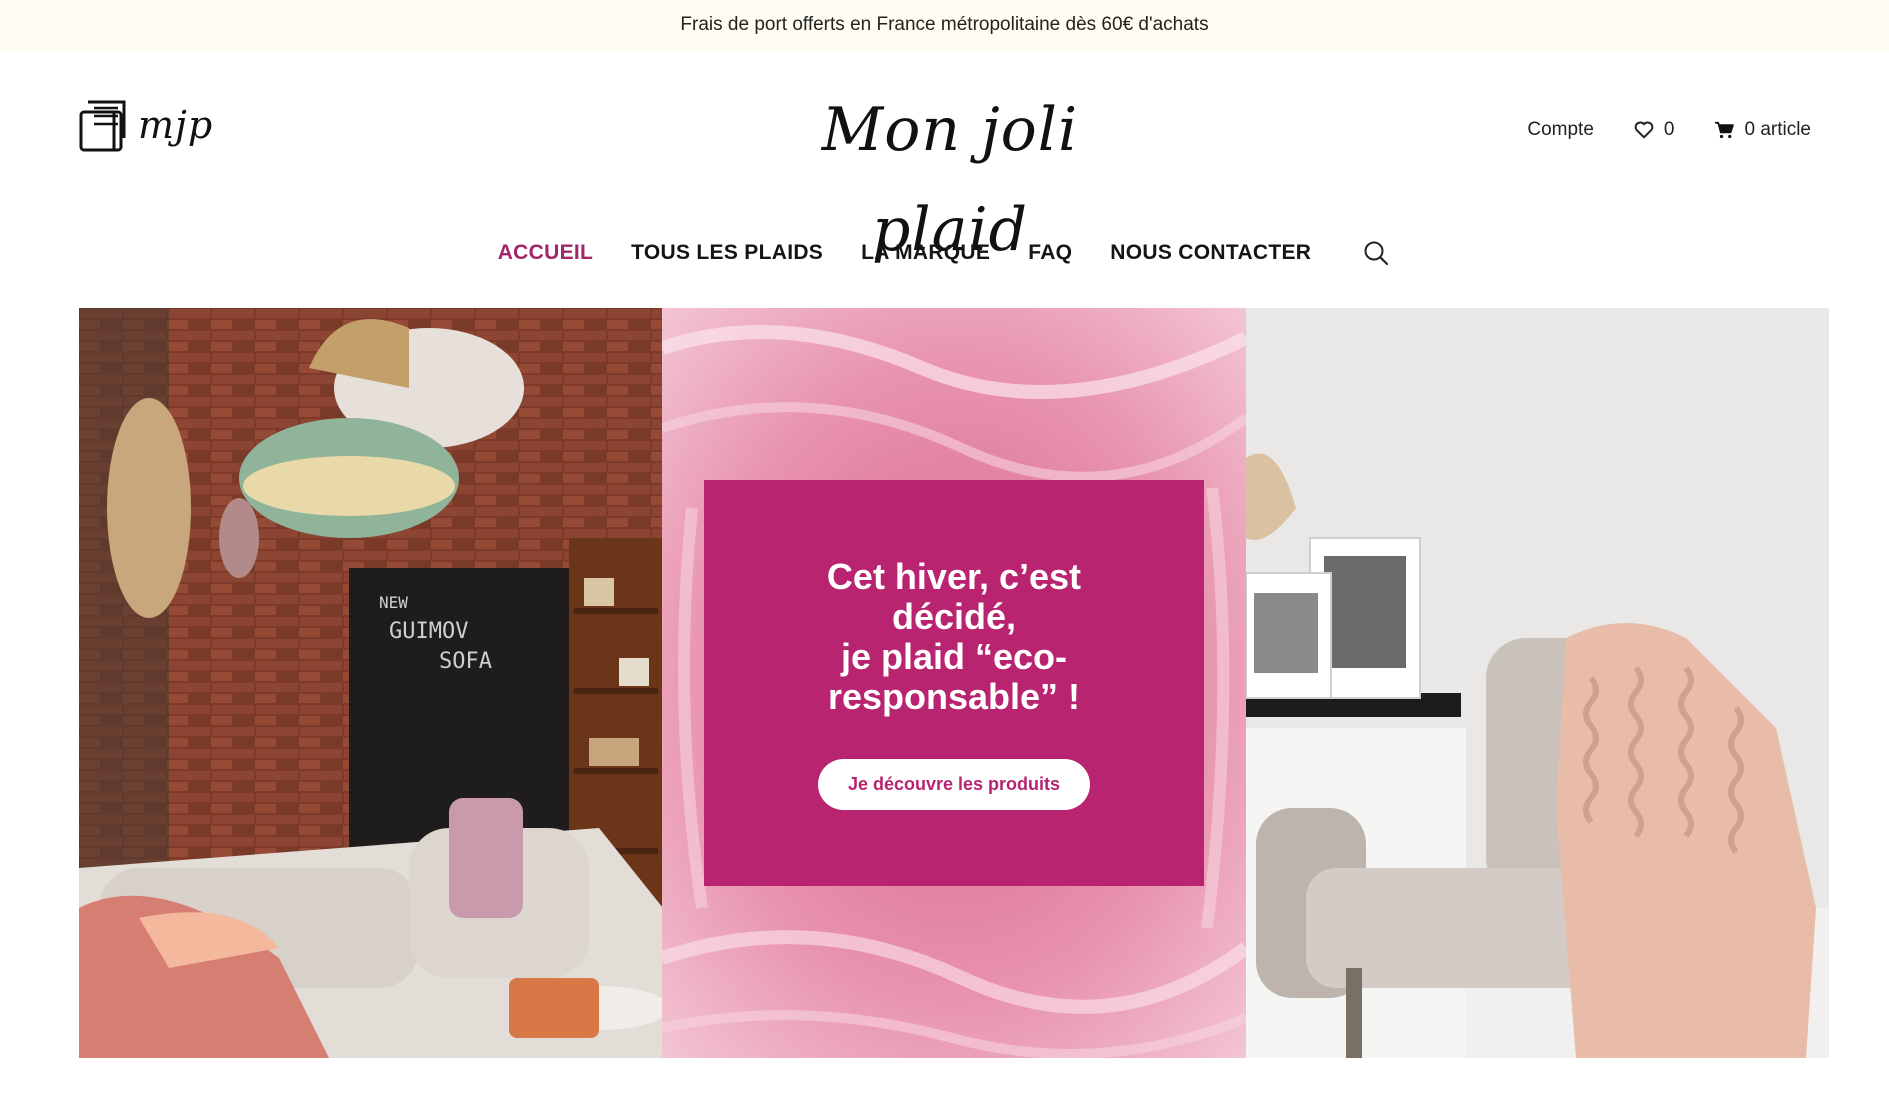 Image resolution: width=1889 pixels, height=1112 pixels. Describe the element at coordinates (1050, 253) in the screenshot. I see `nav-item-faq: FAQ` at that location.